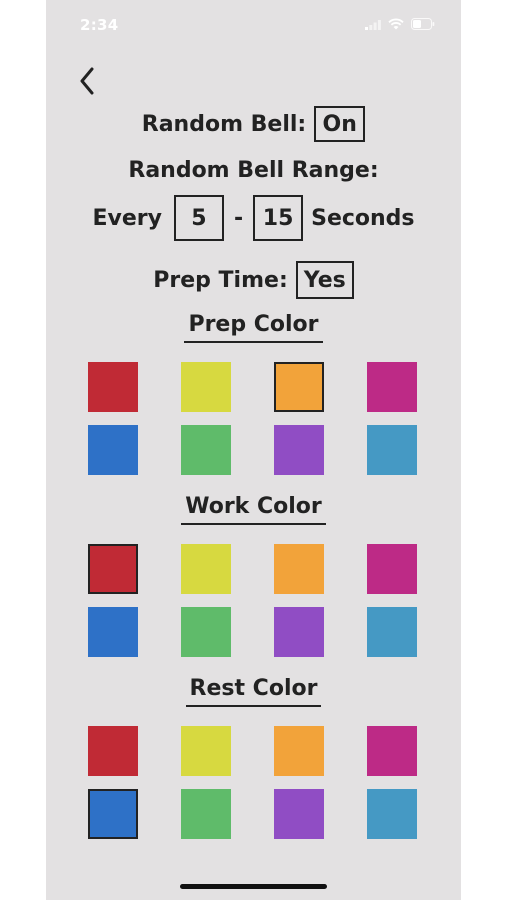  What do you see at coordinates (299, 387) in the screenshot?
I see `prep-swatch-orange` at bounding box center [299, 387].